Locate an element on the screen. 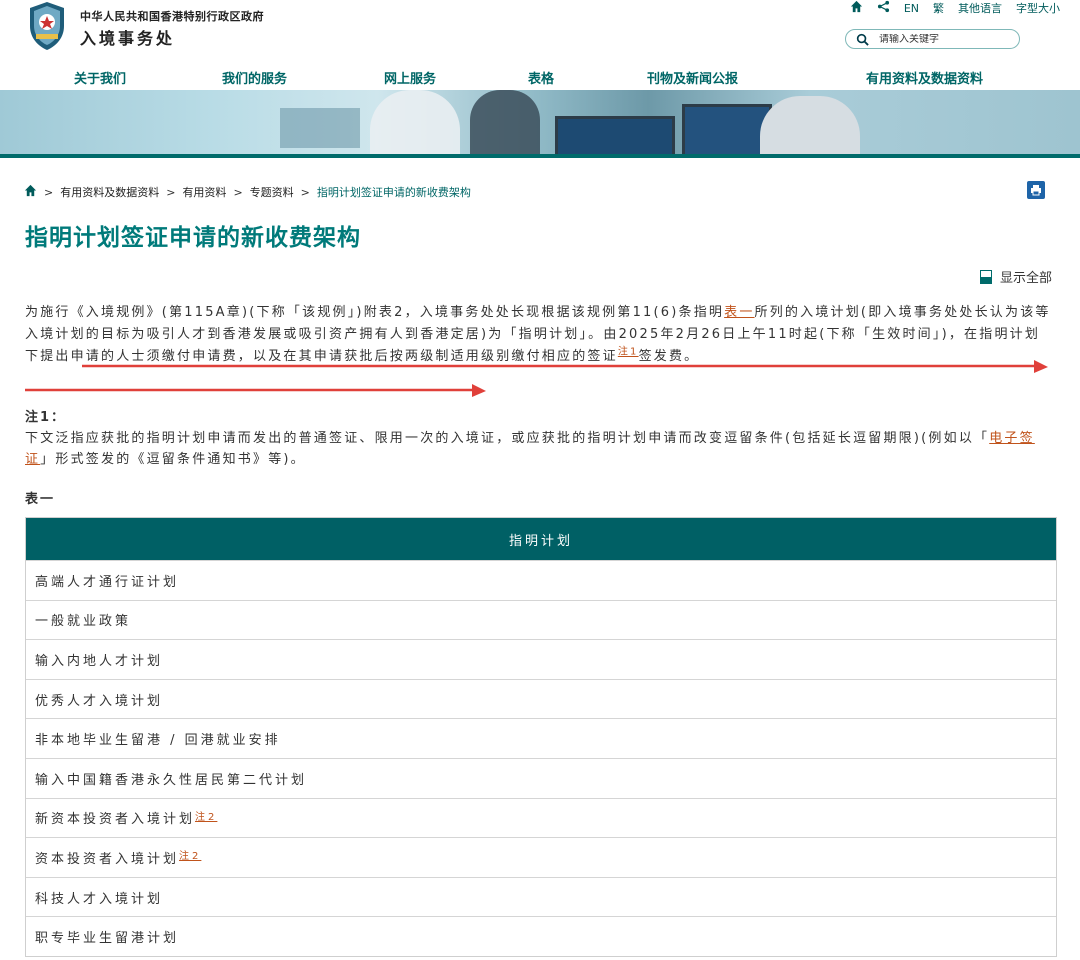  table-row: 职专毕业生留港计划 is located at coordinates (541, 936).